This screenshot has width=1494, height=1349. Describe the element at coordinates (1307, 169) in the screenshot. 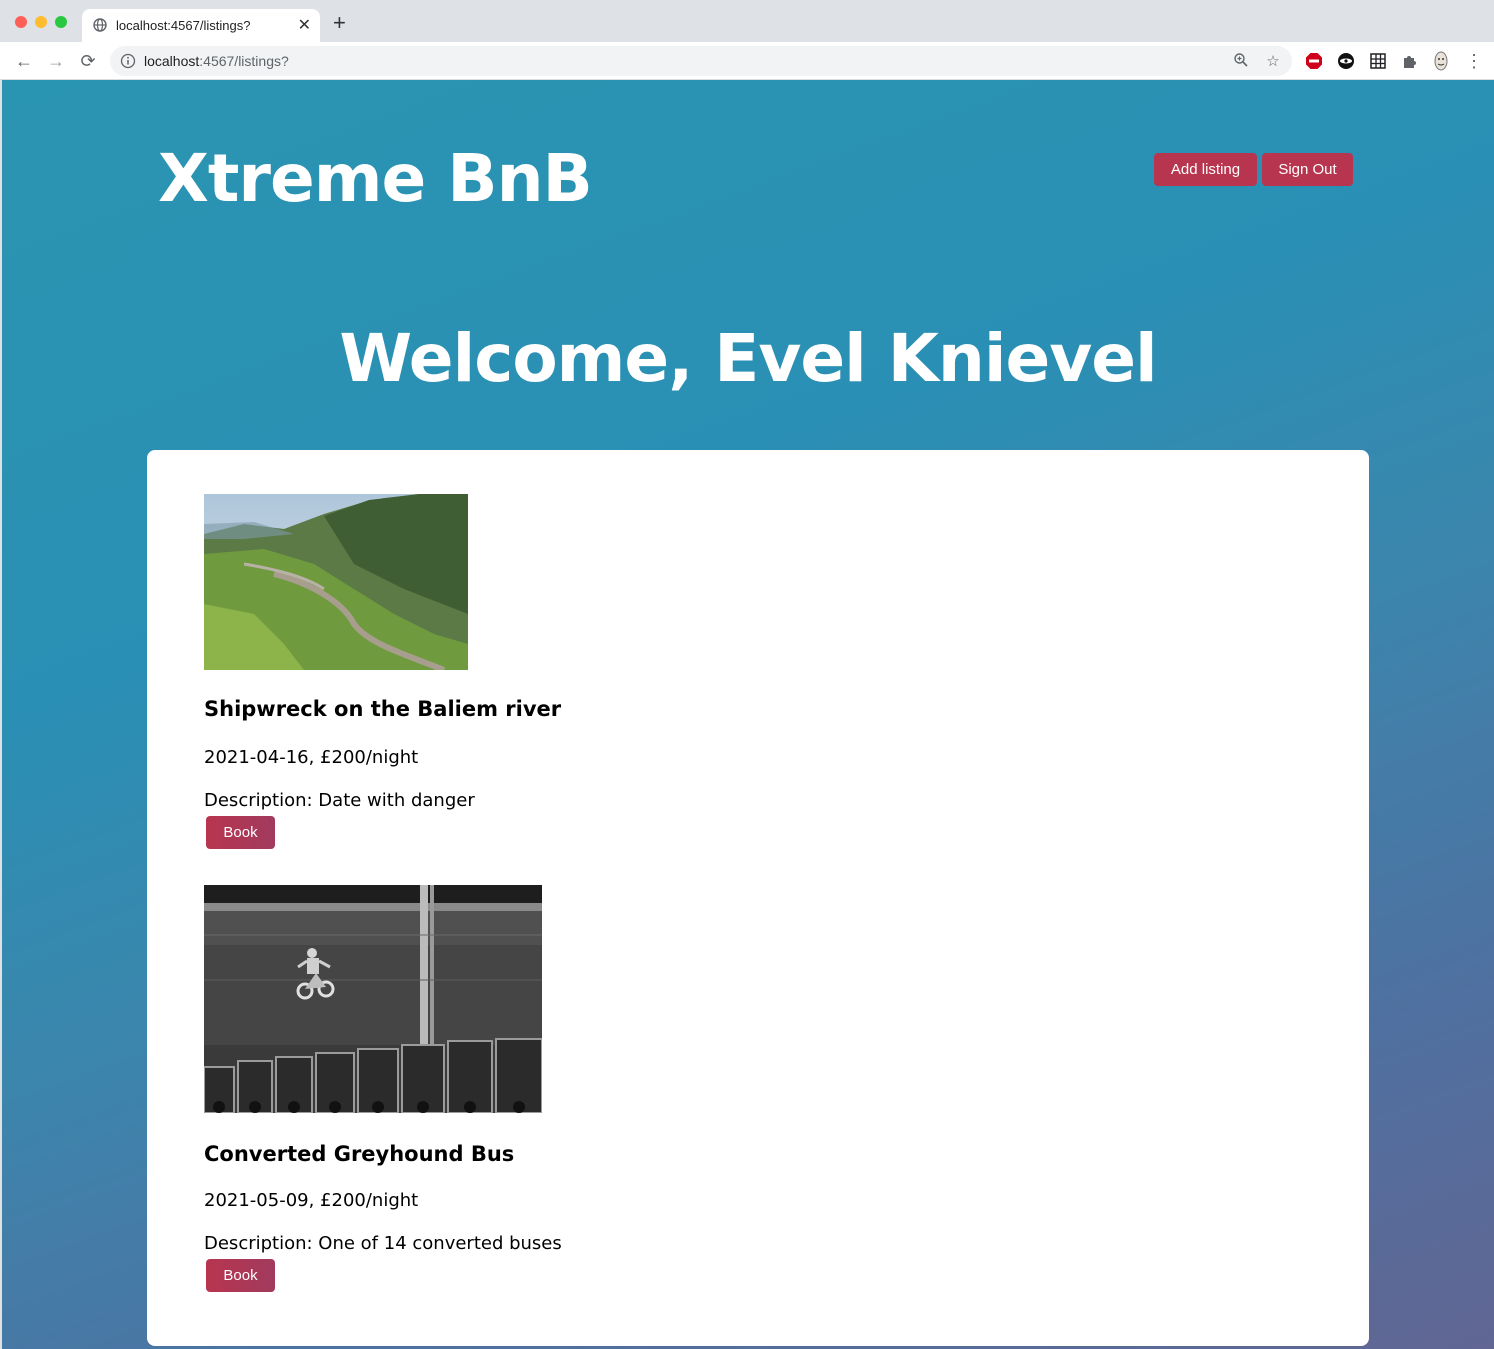

I see `sign-out-button: Sign Out` at that location.